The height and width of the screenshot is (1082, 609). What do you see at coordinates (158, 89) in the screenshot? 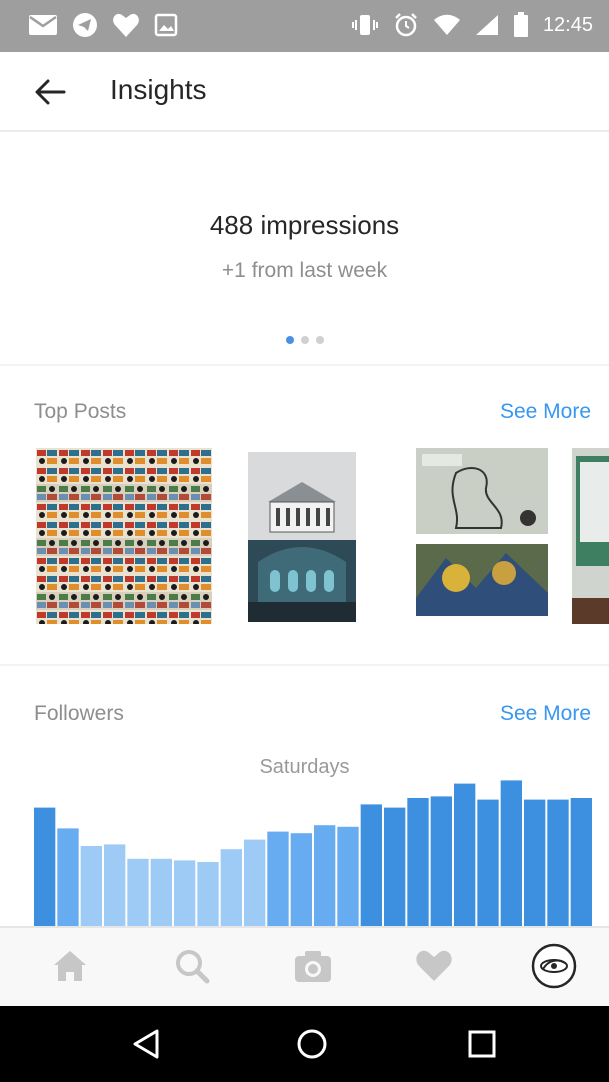
I see `page-title: Insights` at bounding box center [158, 89].